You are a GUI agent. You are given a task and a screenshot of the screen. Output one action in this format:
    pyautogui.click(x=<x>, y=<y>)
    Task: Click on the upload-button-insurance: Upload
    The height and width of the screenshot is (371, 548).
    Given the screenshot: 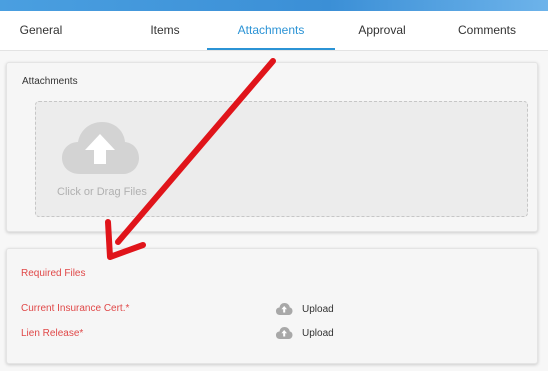 What is the action you would take?
    pyautogui.click(x=304, y=309)
    